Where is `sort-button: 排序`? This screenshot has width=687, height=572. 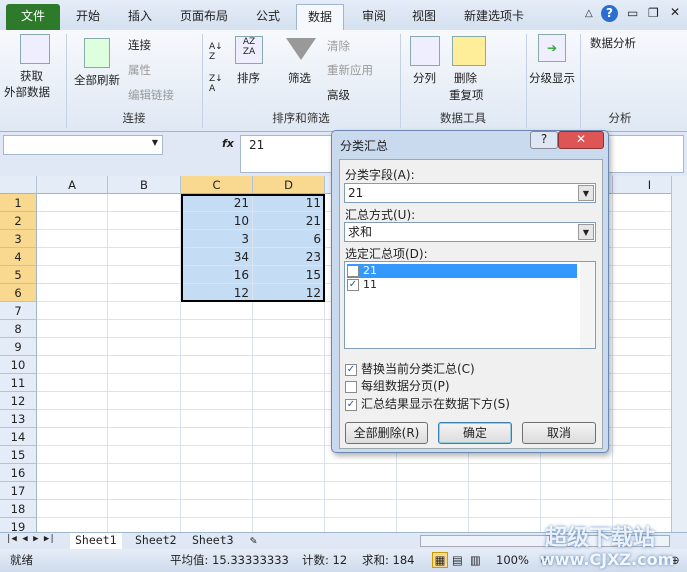
sort-button: 排序 is located at coordinates (248, 78).